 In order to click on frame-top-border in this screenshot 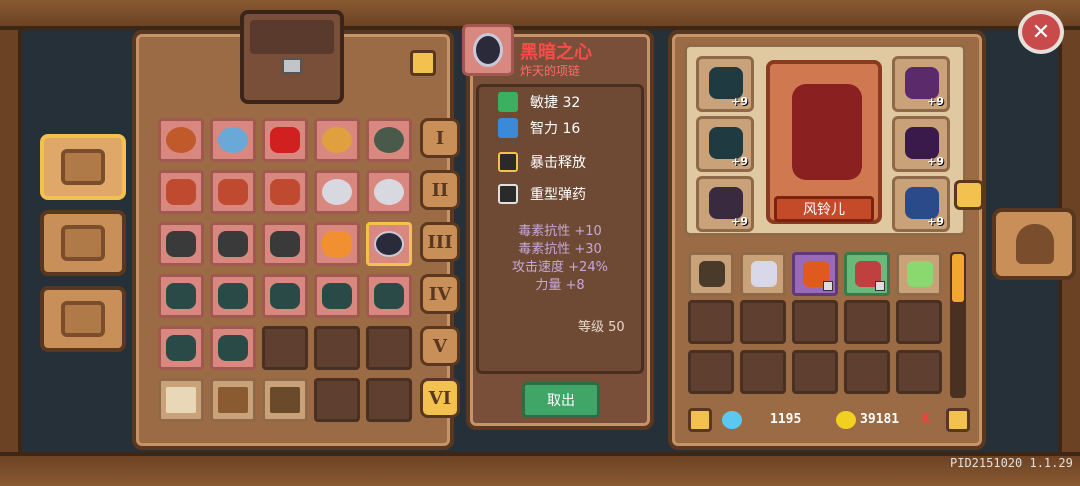, I will do `click(540, 15)`.